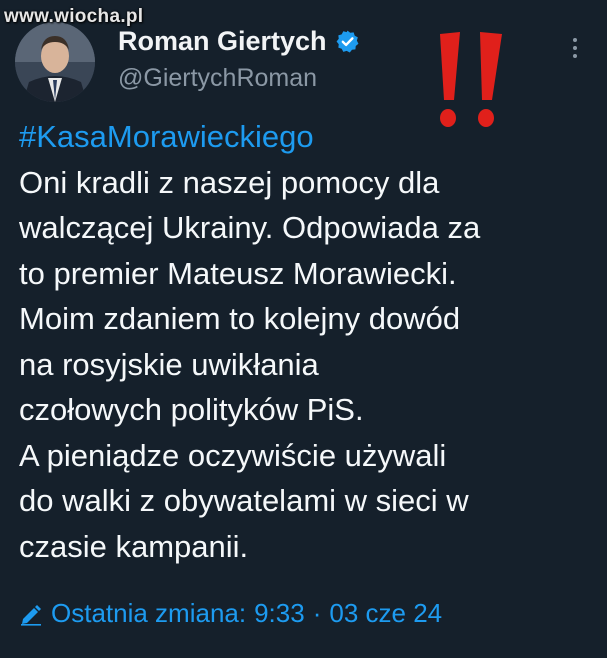 Image resolution: width=607 pixels, height=658 pixels. I want to click on tweet-line: Oni kradli z naszej pomocy dla, so click(229, 182).